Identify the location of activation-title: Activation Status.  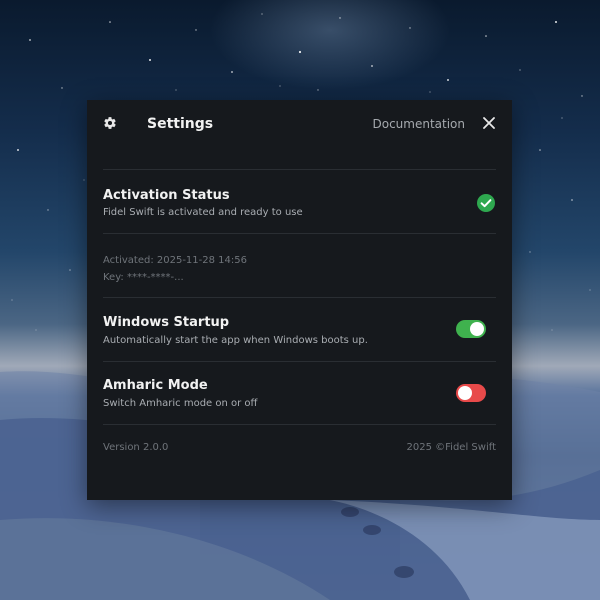
(166, 195).